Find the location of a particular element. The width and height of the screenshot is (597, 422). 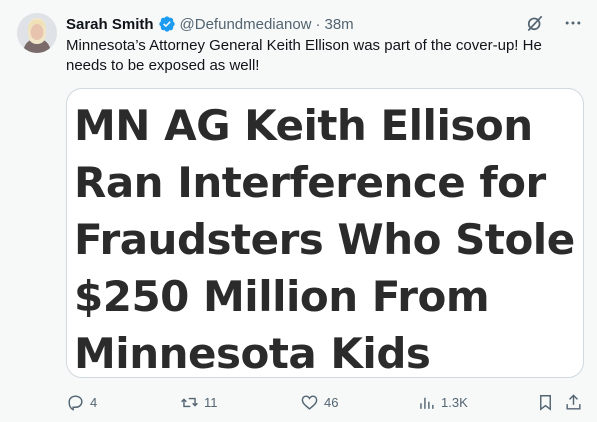

like-button: 46 is located at coordinates (319, 402).